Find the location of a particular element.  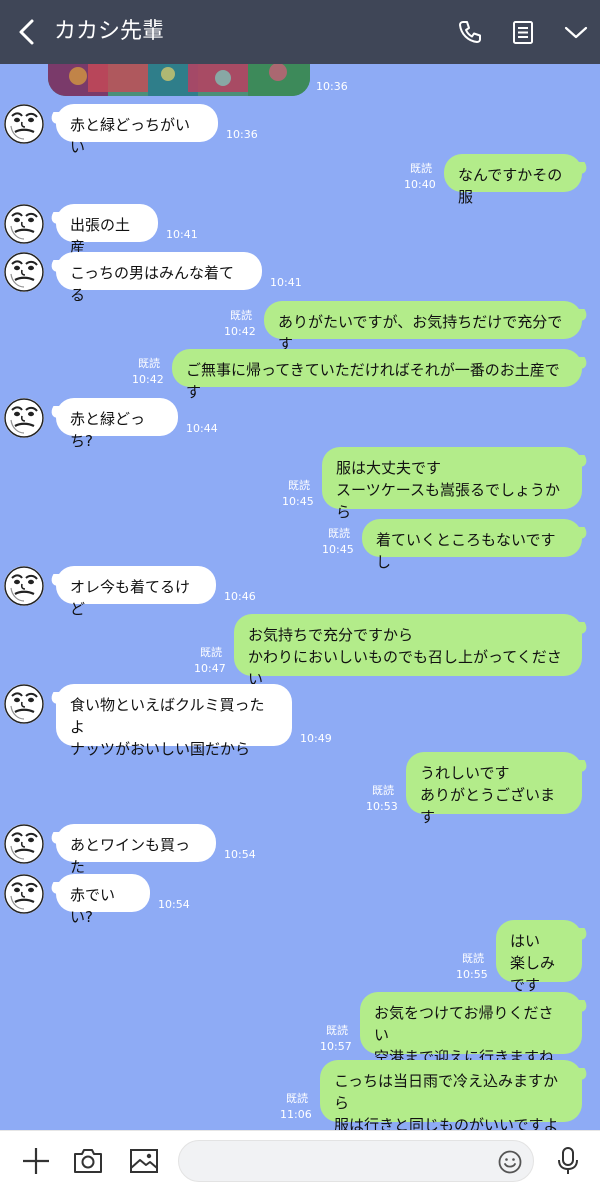

phone-icon is located at coordinates (470, 32).